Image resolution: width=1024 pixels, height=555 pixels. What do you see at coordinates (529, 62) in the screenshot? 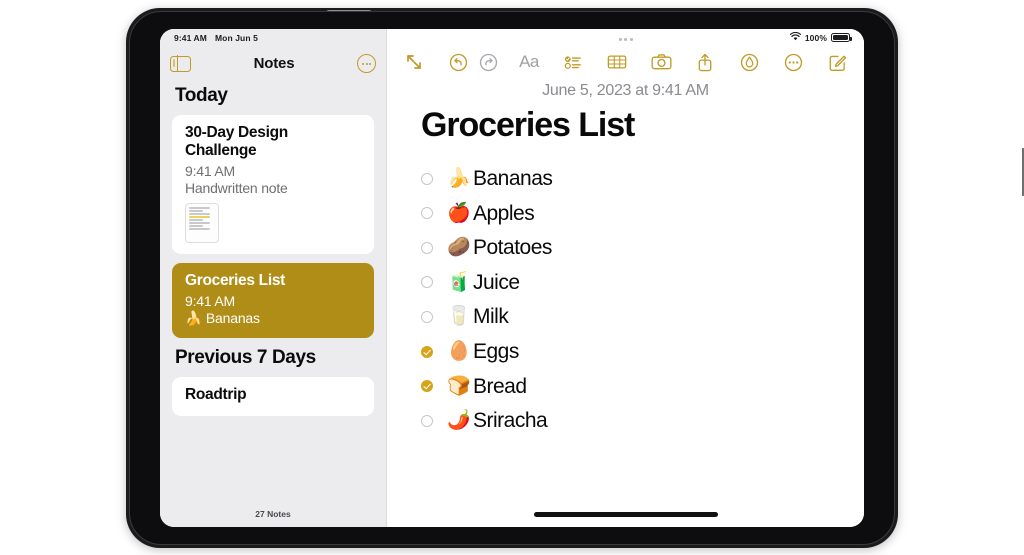
I see `format-text-button: Aa` at bounding box center [529, 62].